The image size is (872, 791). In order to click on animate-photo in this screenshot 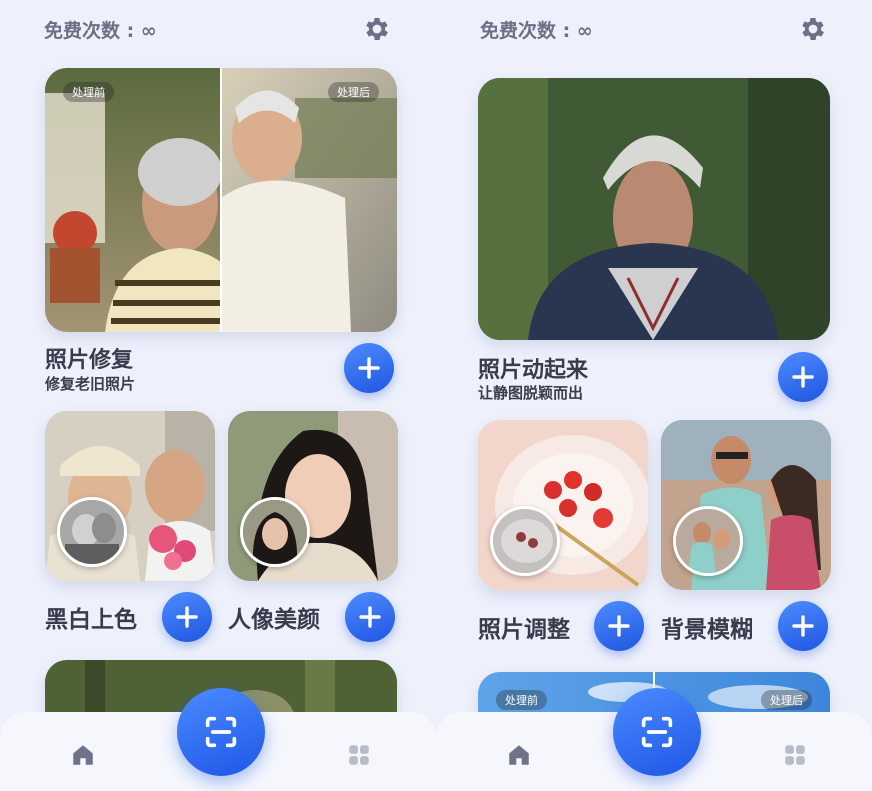, I will do `click(654, 209)`.